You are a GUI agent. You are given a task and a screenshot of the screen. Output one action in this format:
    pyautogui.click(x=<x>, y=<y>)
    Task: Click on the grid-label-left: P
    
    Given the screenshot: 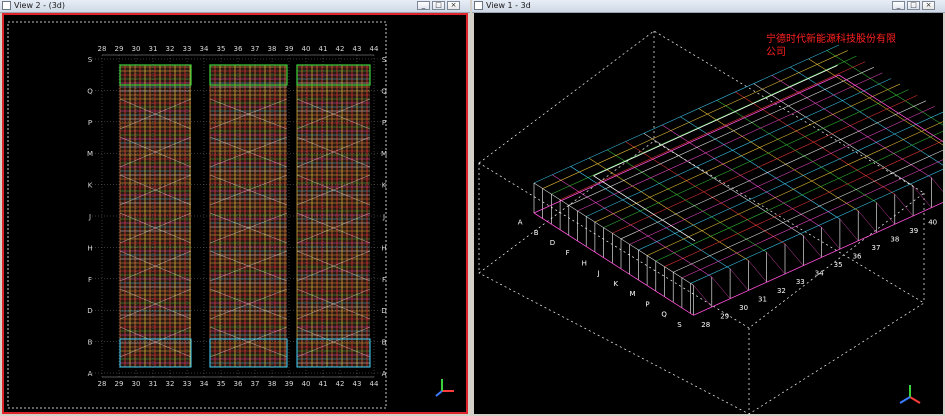 What is the action you would take?
    pyautogui.click(x=90, y=123)
    